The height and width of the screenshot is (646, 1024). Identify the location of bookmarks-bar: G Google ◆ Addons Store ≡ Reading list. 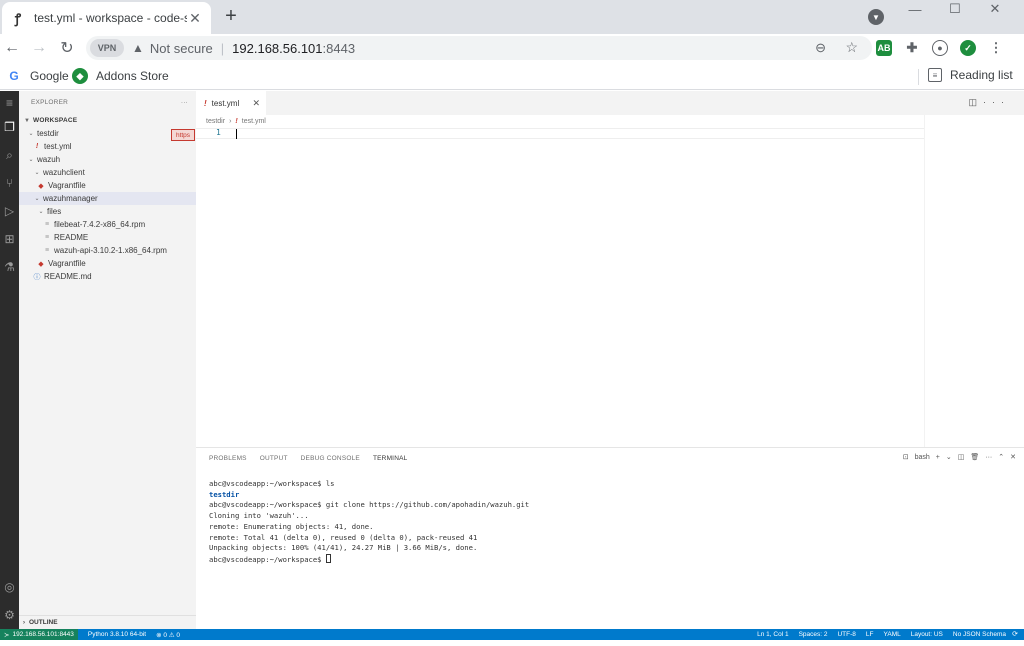
(512, 76).